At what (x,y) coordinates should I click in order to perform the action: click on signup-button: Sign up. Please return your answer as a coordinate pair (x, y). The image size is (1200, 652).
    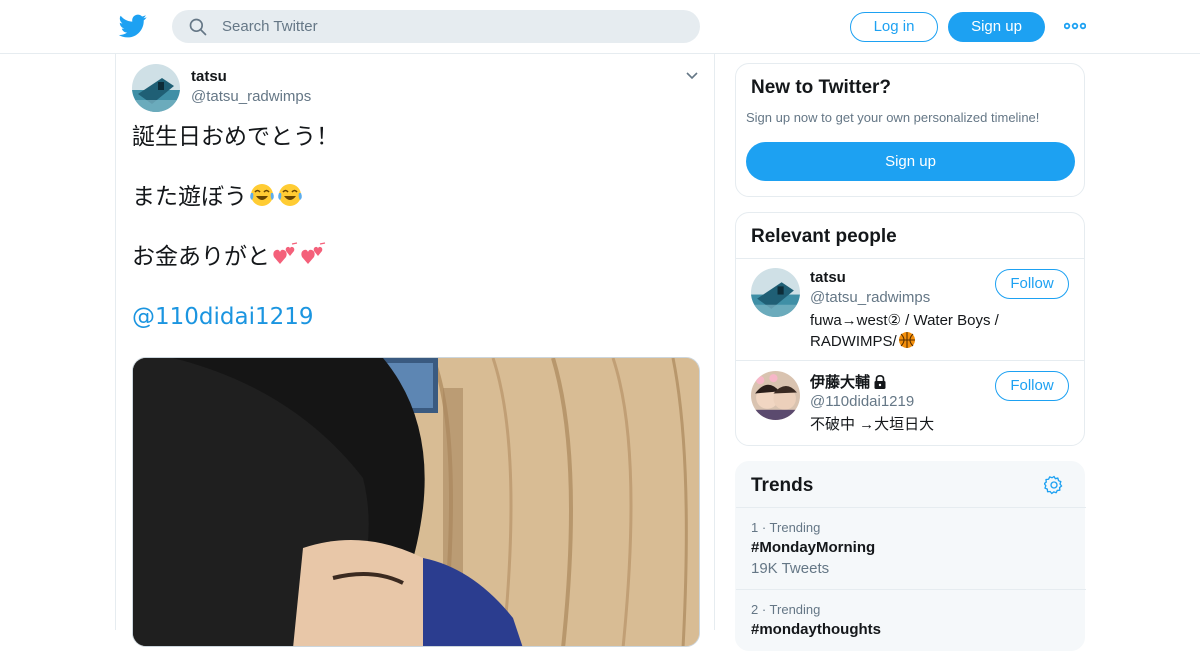
    Looking at the image, I should click on (996, 27).